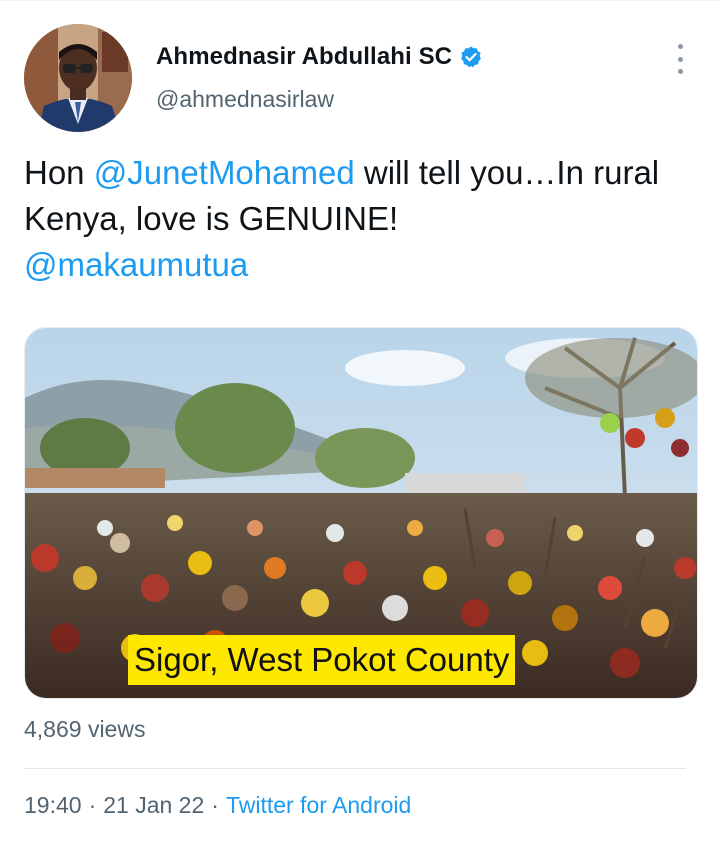  Describe the element at coordinates (360, 0) in the screenshot. I see `top-divider` at that location.